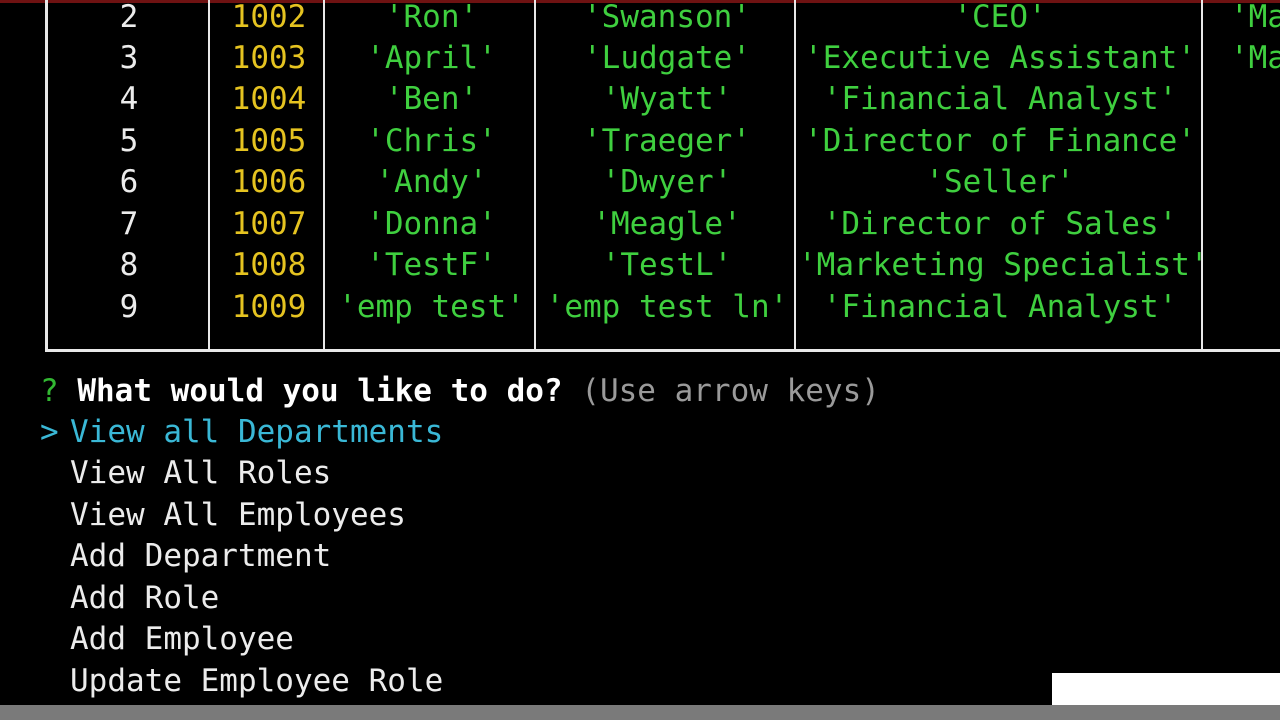 The image size is (1280, 720). What do you see at coordinates (129, 141) in the screenshot?
I see `row-index: 5` at bounding box center [129, 141].